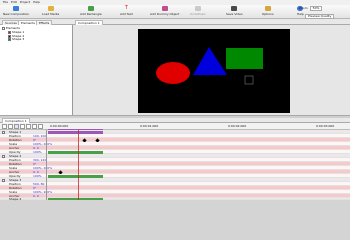 The width and height of the screenshot is (350, 240). Describe the element at coordinates (36, 70) in the screenshot. I see `elements-panel: Elements Shape 1 Shape 2 Shape 3` at that location.